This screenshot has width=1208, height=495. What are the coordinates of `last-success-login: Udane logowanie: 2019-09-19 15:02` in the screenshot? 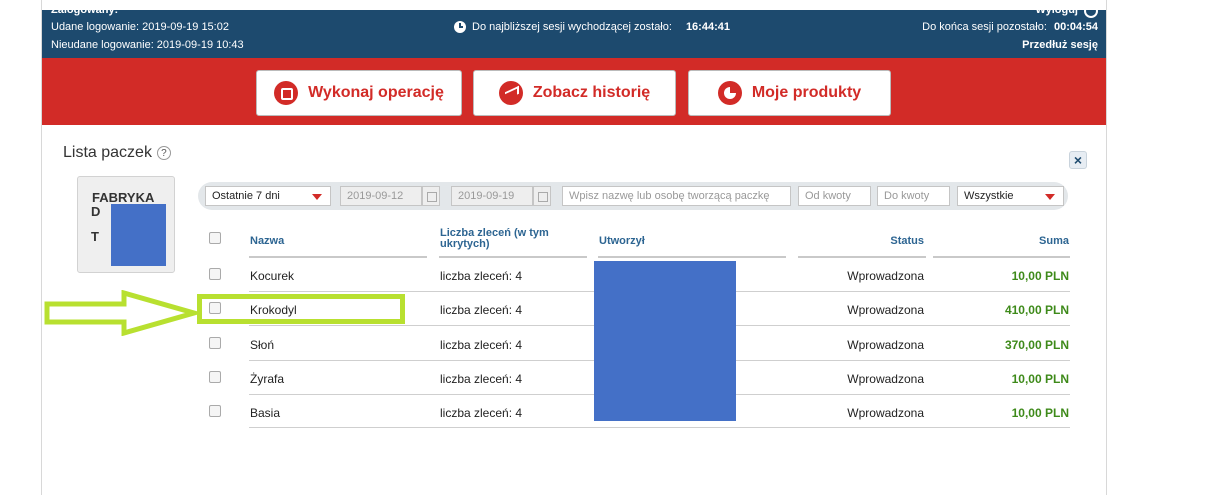 It's located at (140, 27).